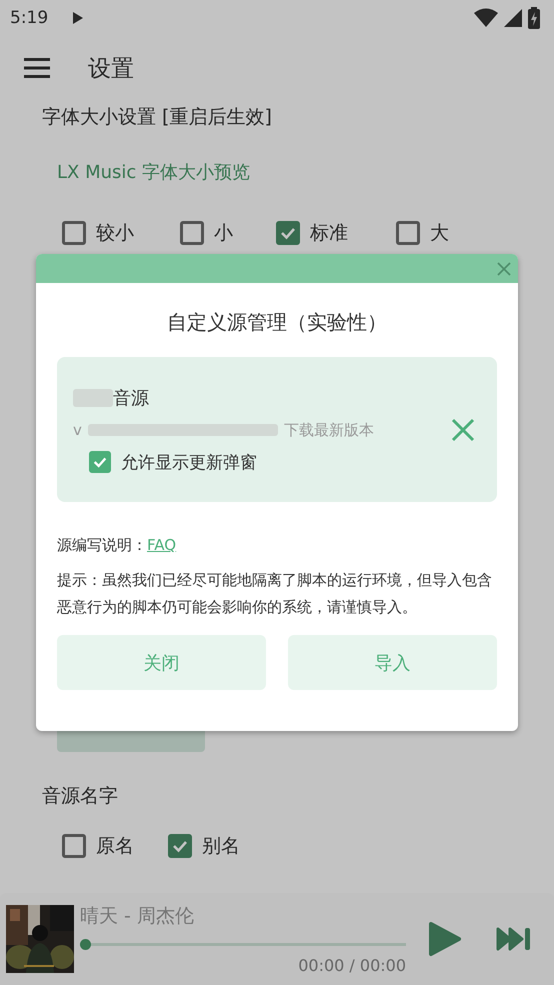 The height and width of the screenshot is (985, 554). I want to click on dialog-title: 自定义源管理（实验性）, so click(277, 322).